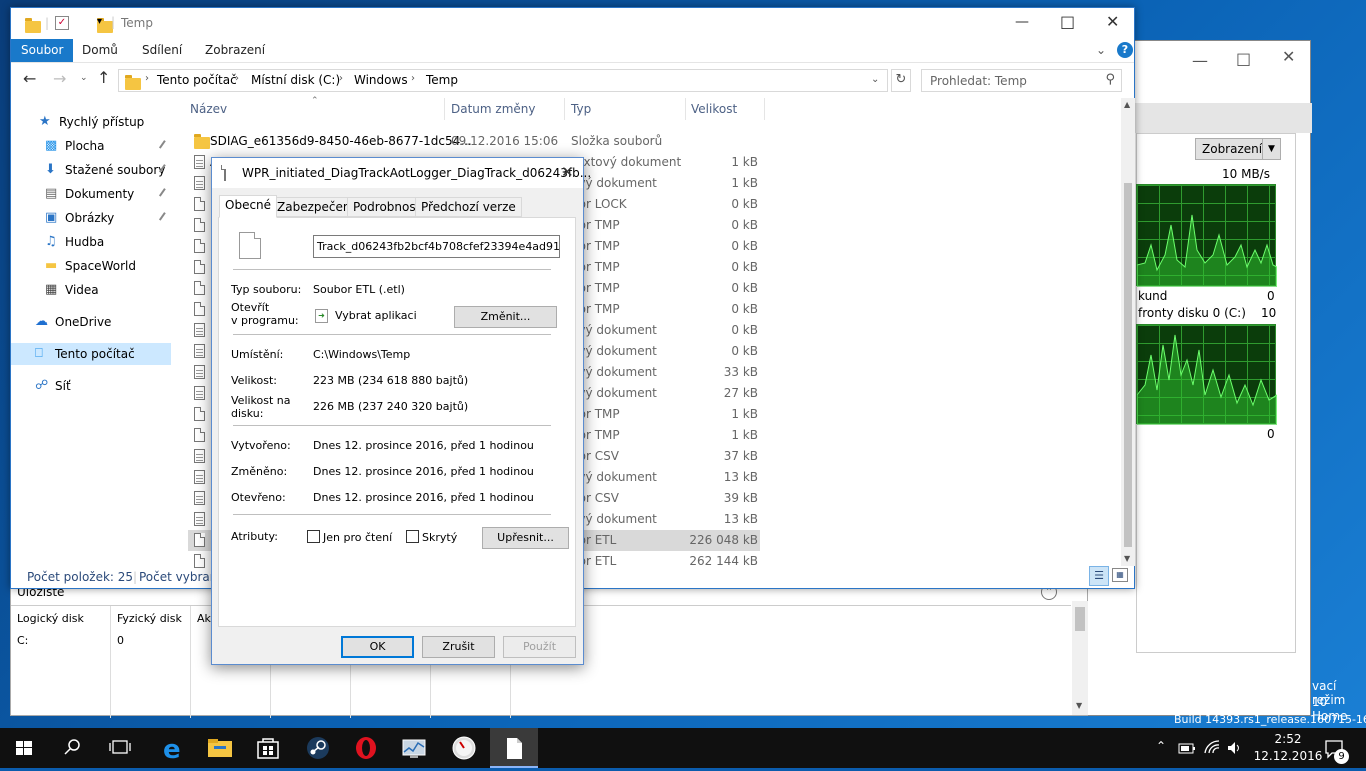 The height and width of the screenshot is (771, 1366). What do you see at coordinates (248, 206) in the screenshot?
I see `tab-general: Obecné` at bounding box center [248, 206].